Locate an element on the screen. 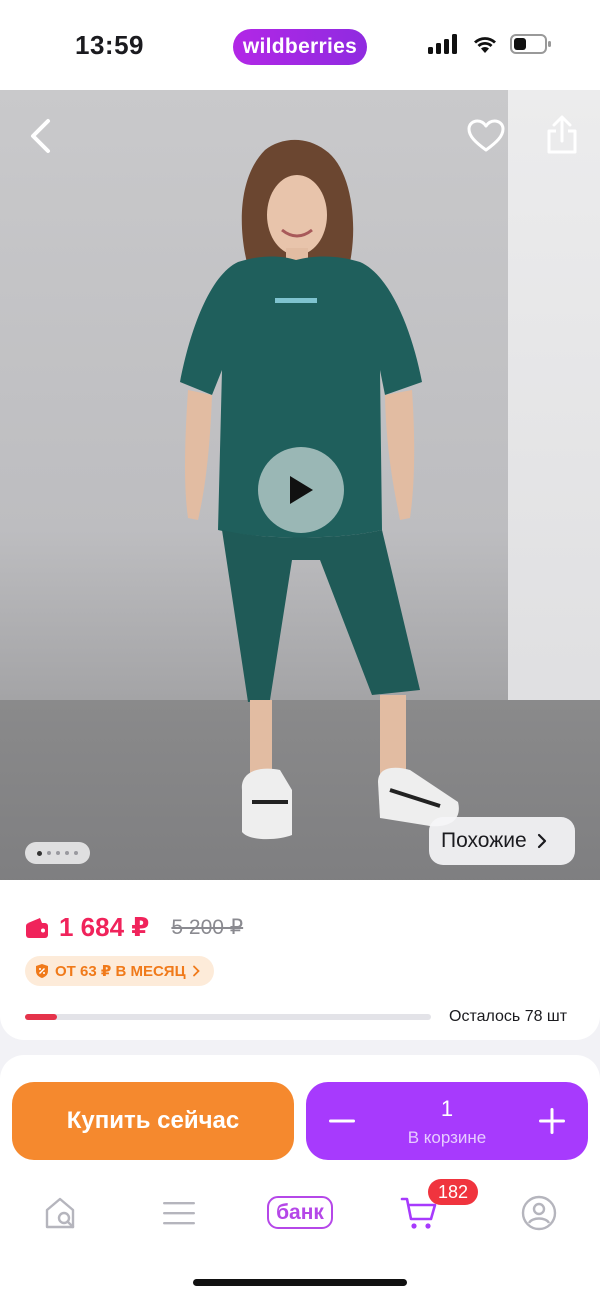 The width and height of the screenshot is (600, 1300). status-bar: 13:59 wildberries is located at coordinates (300, 45).